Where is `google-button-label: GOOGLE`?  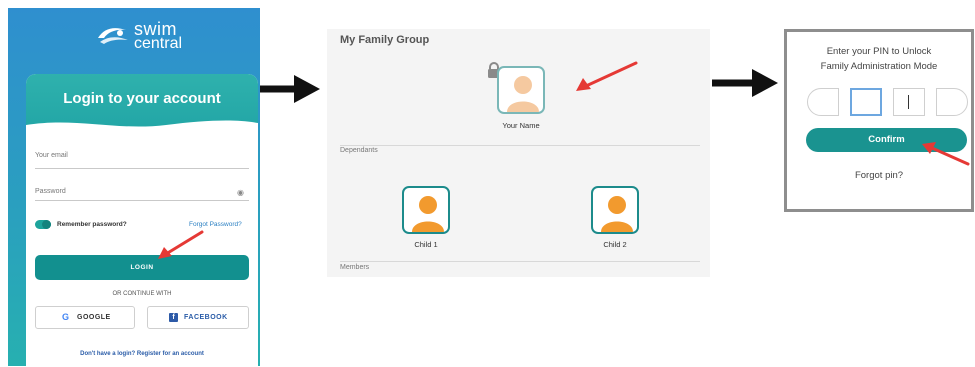 google-button-label: GOOGLE is located at coordinates (94, 317).